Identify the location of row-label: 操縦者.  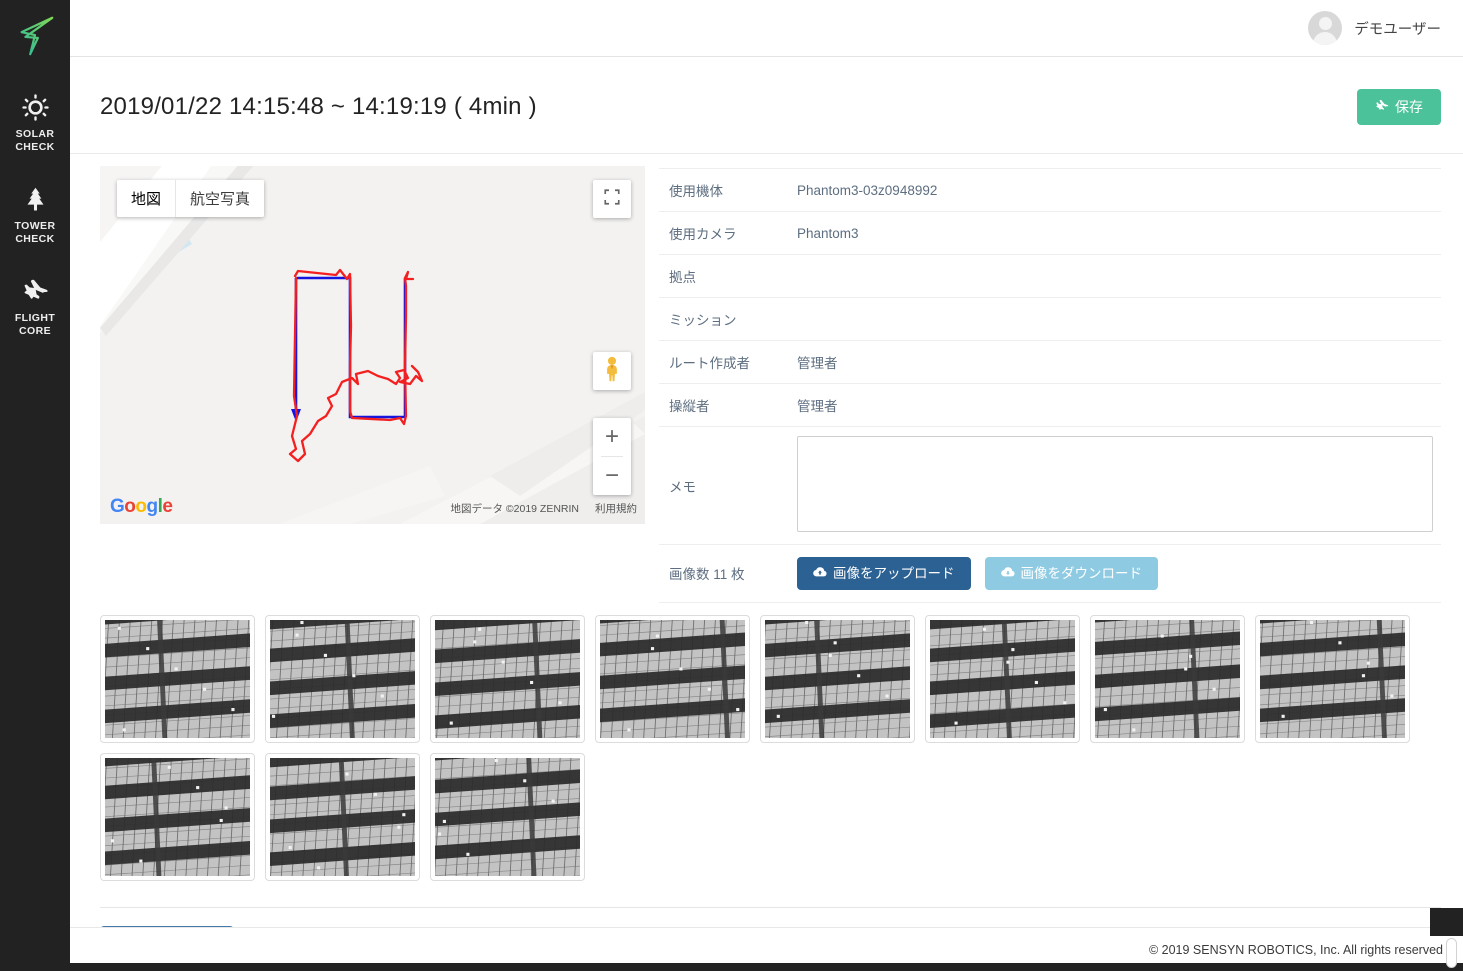
(689, 407).